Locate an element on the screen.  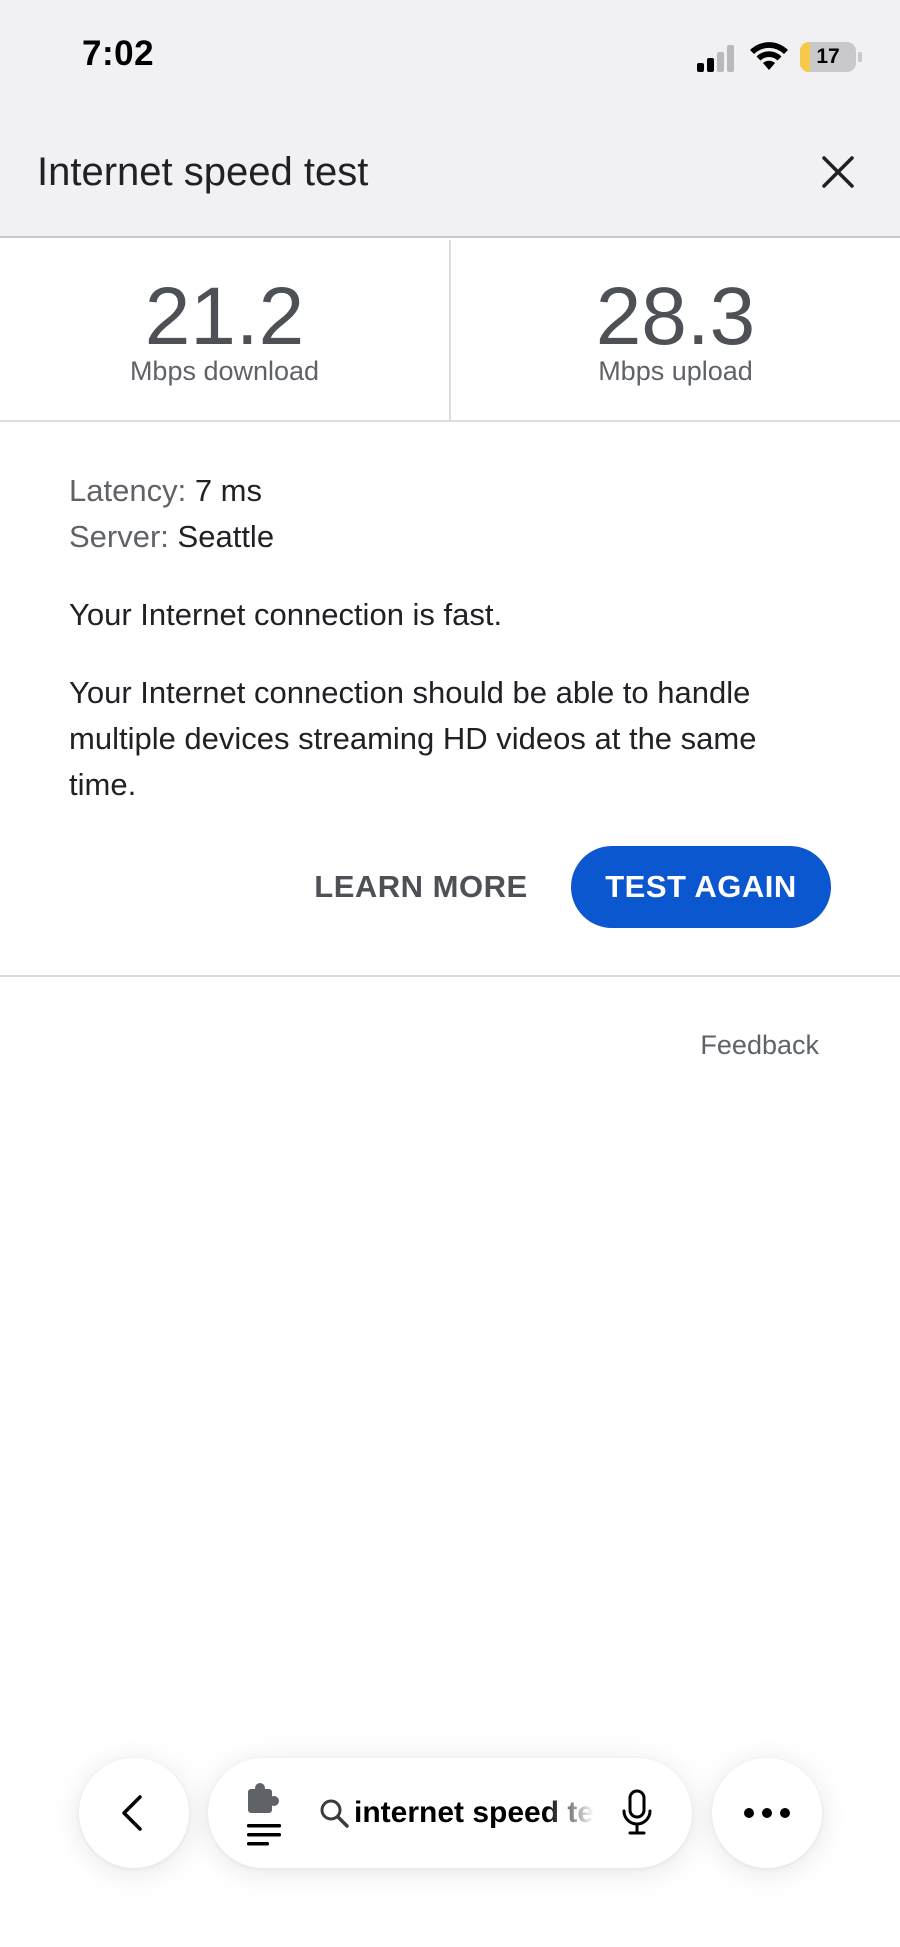
feedback-link: Feedback is located at coordinates (759, 1045).